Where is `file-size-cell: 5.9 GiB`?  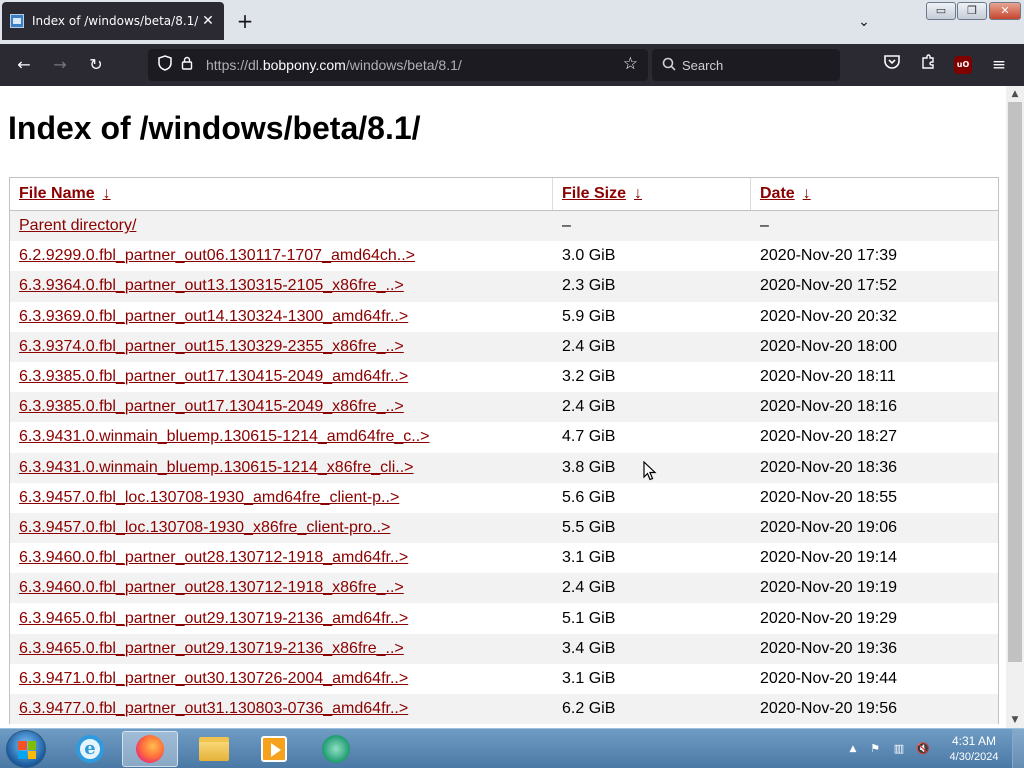 file-size-cell: 5.9 GiB is located at coordinates (589, 316).